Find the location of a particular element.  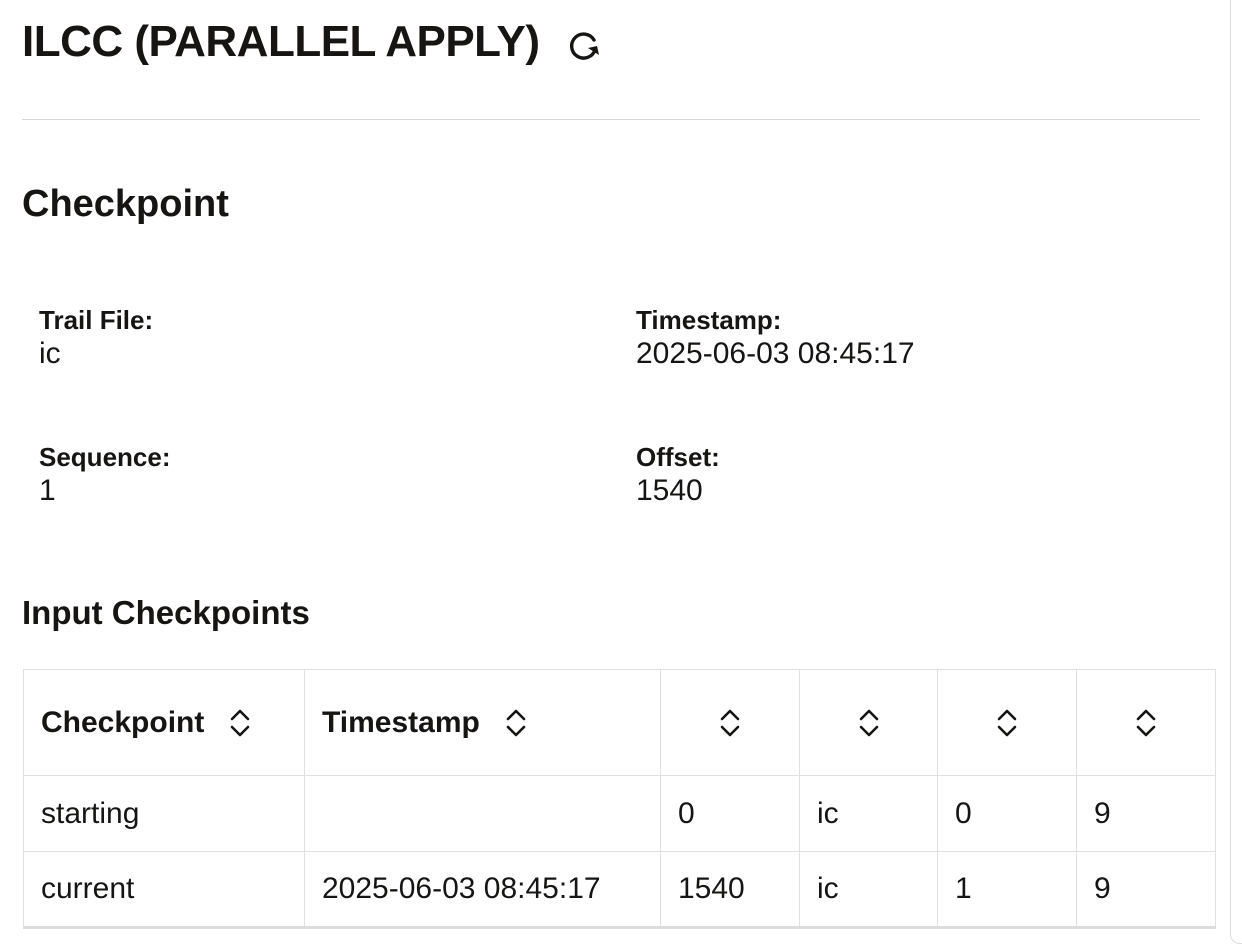

column-header-checkpoint: Checkpoint is located at coordinates (164, 722).